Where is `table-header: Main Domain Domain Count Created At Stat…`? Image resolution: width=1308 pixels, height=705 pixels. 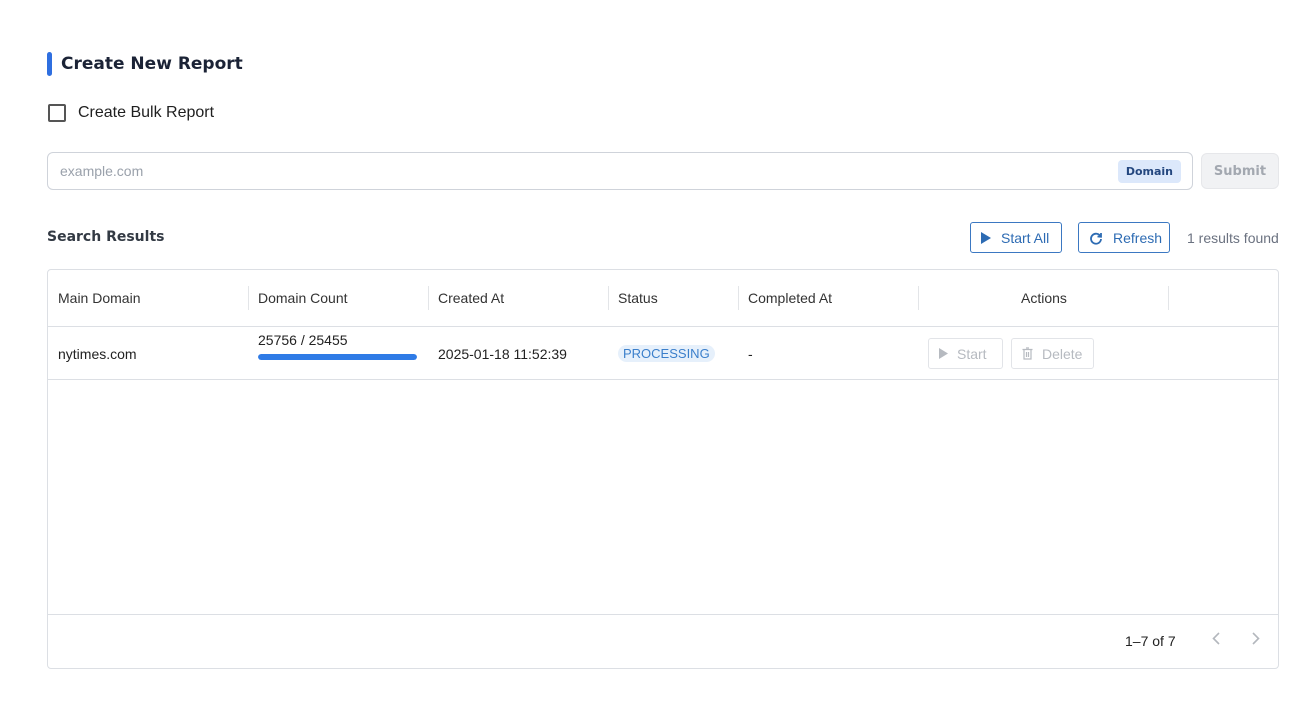 table-header: Main Domain Domain Count Created At Stat… is located at coordinates (663, 298).